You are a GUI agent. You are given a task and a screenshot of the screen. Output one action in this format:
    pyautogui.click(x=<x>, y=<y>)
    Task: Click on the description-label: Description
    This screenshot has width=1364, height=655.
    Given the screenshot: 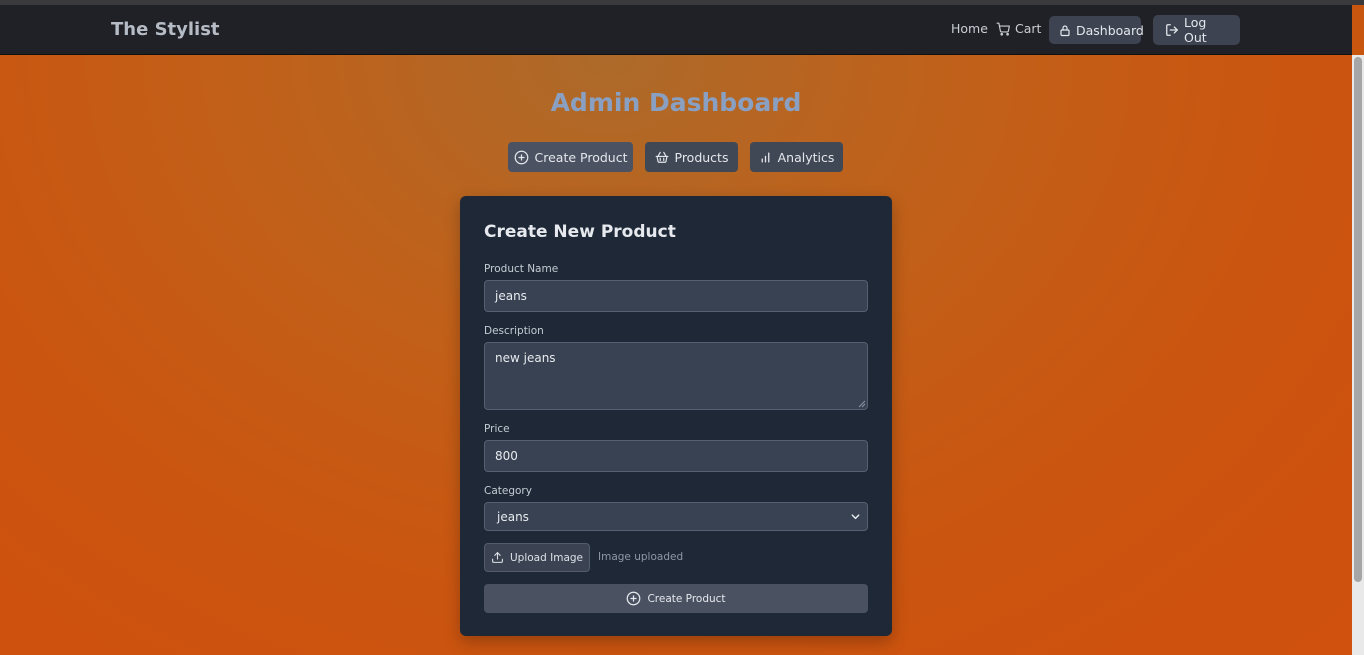 What is the action you would take?
    pyautogui.click(x=514, y=331)
    